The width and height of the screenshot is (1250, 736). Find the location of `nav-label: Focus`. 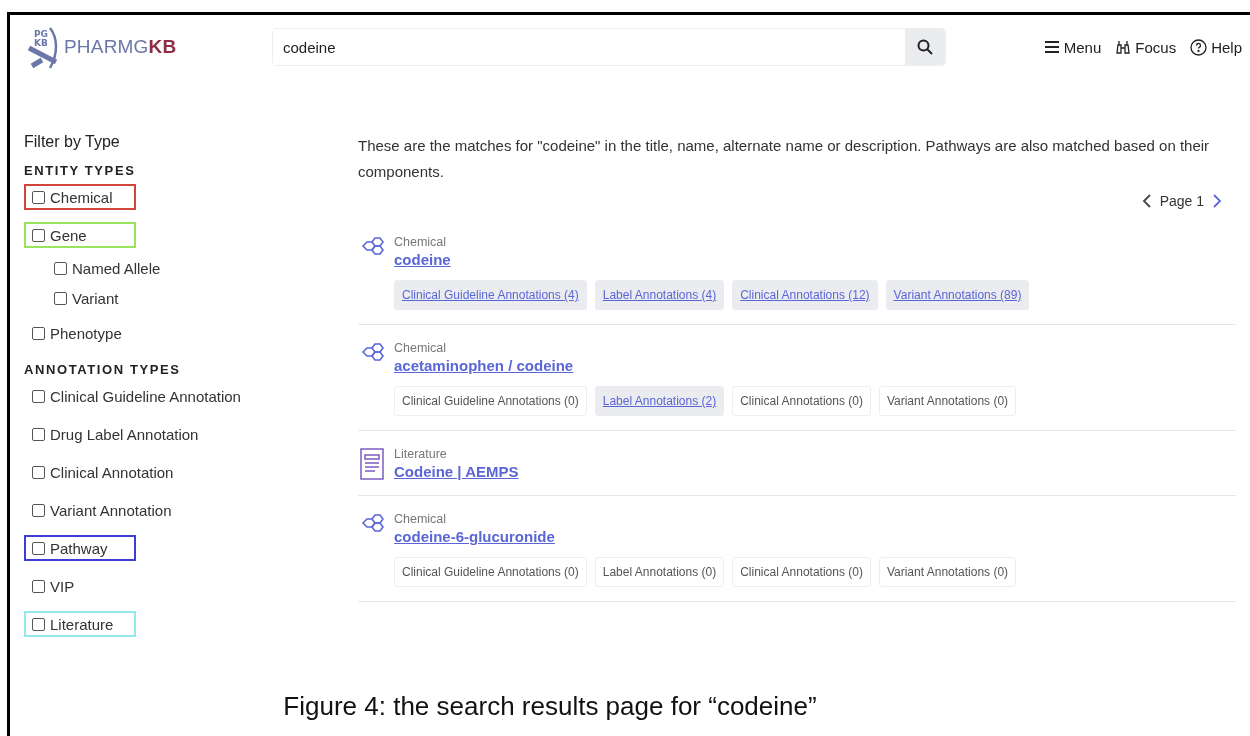

nav-label: Focus is located at coordinates (1156, 47).